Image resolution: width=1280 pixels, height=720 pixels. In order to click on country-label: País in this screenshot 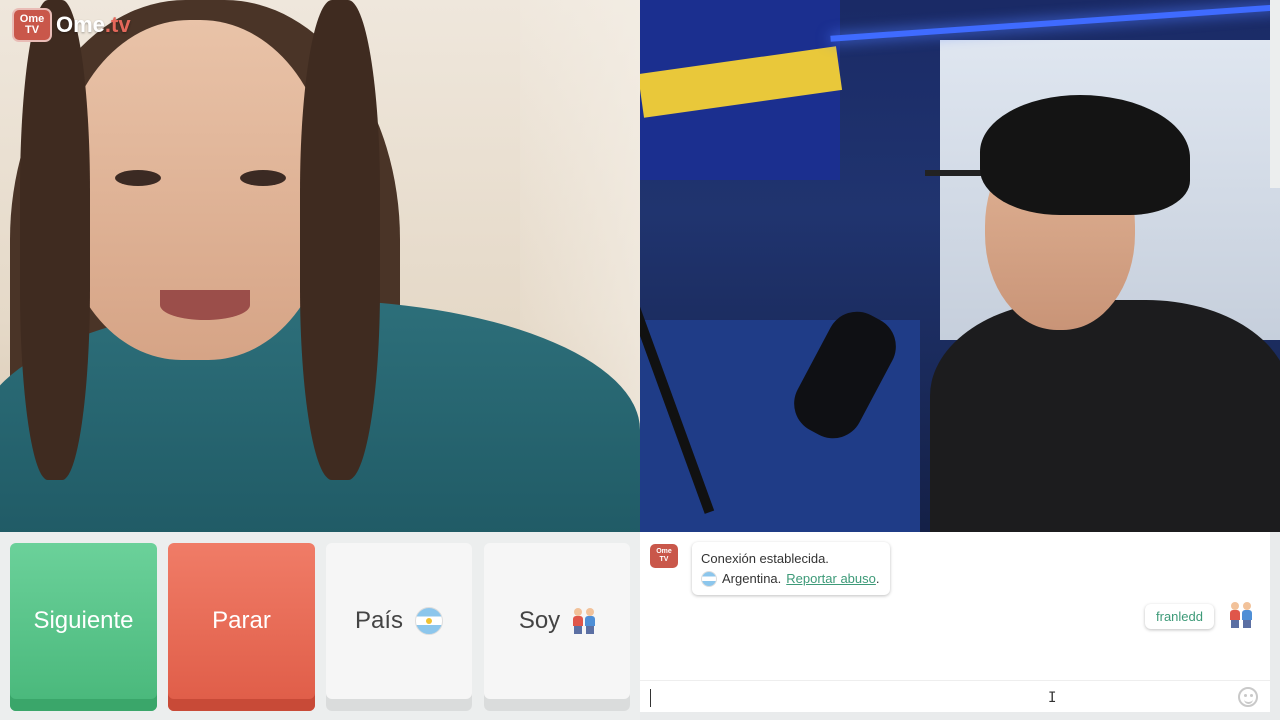, I will do `click(379, 620)`.